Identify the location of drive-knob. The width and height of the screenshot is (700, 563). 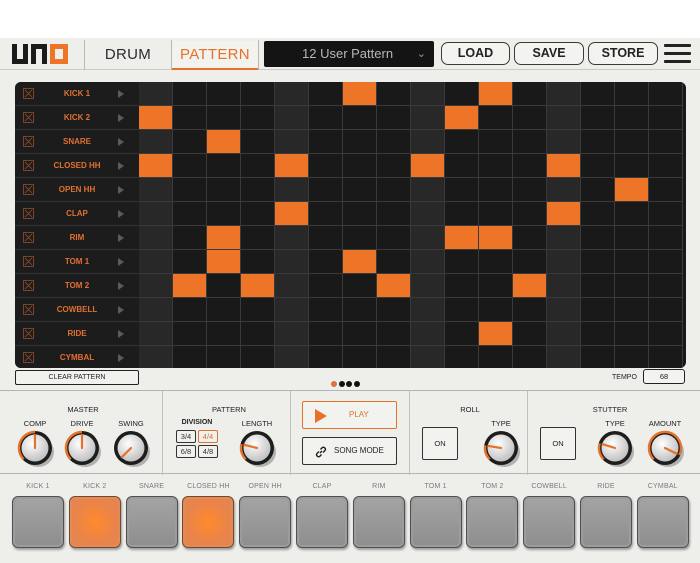
(82, 449).